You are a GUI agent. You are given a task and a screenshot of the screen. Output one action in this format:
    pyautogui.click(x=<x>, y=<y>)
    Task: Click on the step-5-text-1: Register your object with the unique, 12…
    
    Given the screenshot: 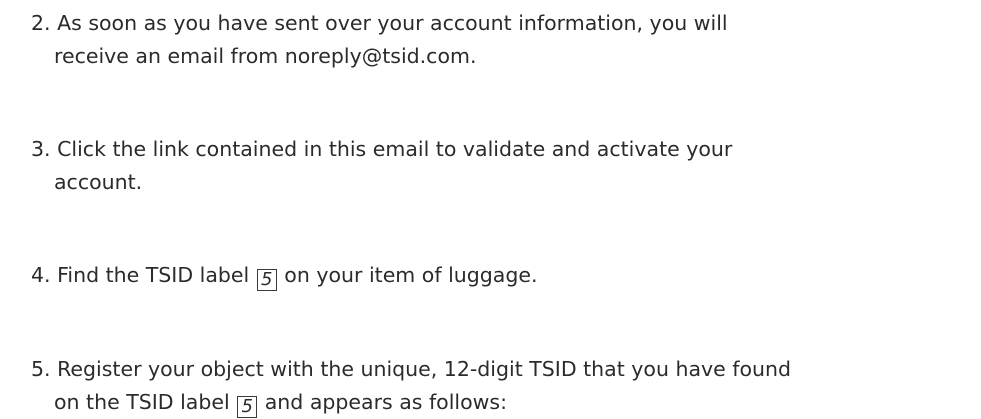 What is the action you would take?
    pyautogui.click(x=424, y=369)
    